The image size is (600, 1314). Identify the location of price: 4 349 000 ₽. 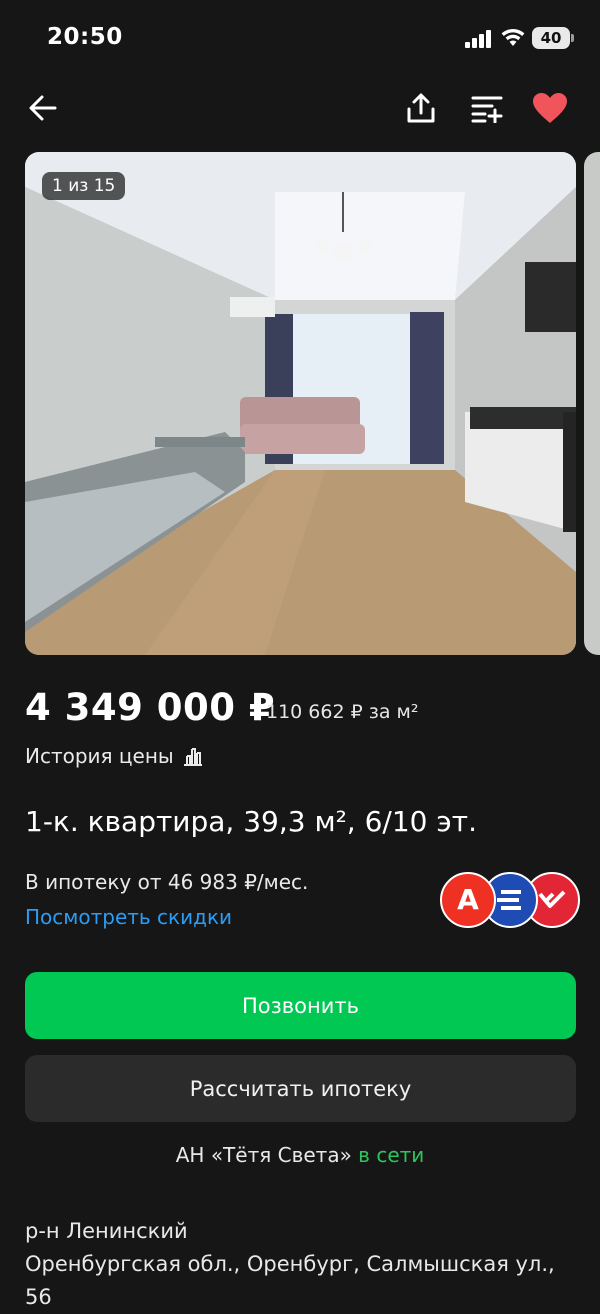
(150, 707).